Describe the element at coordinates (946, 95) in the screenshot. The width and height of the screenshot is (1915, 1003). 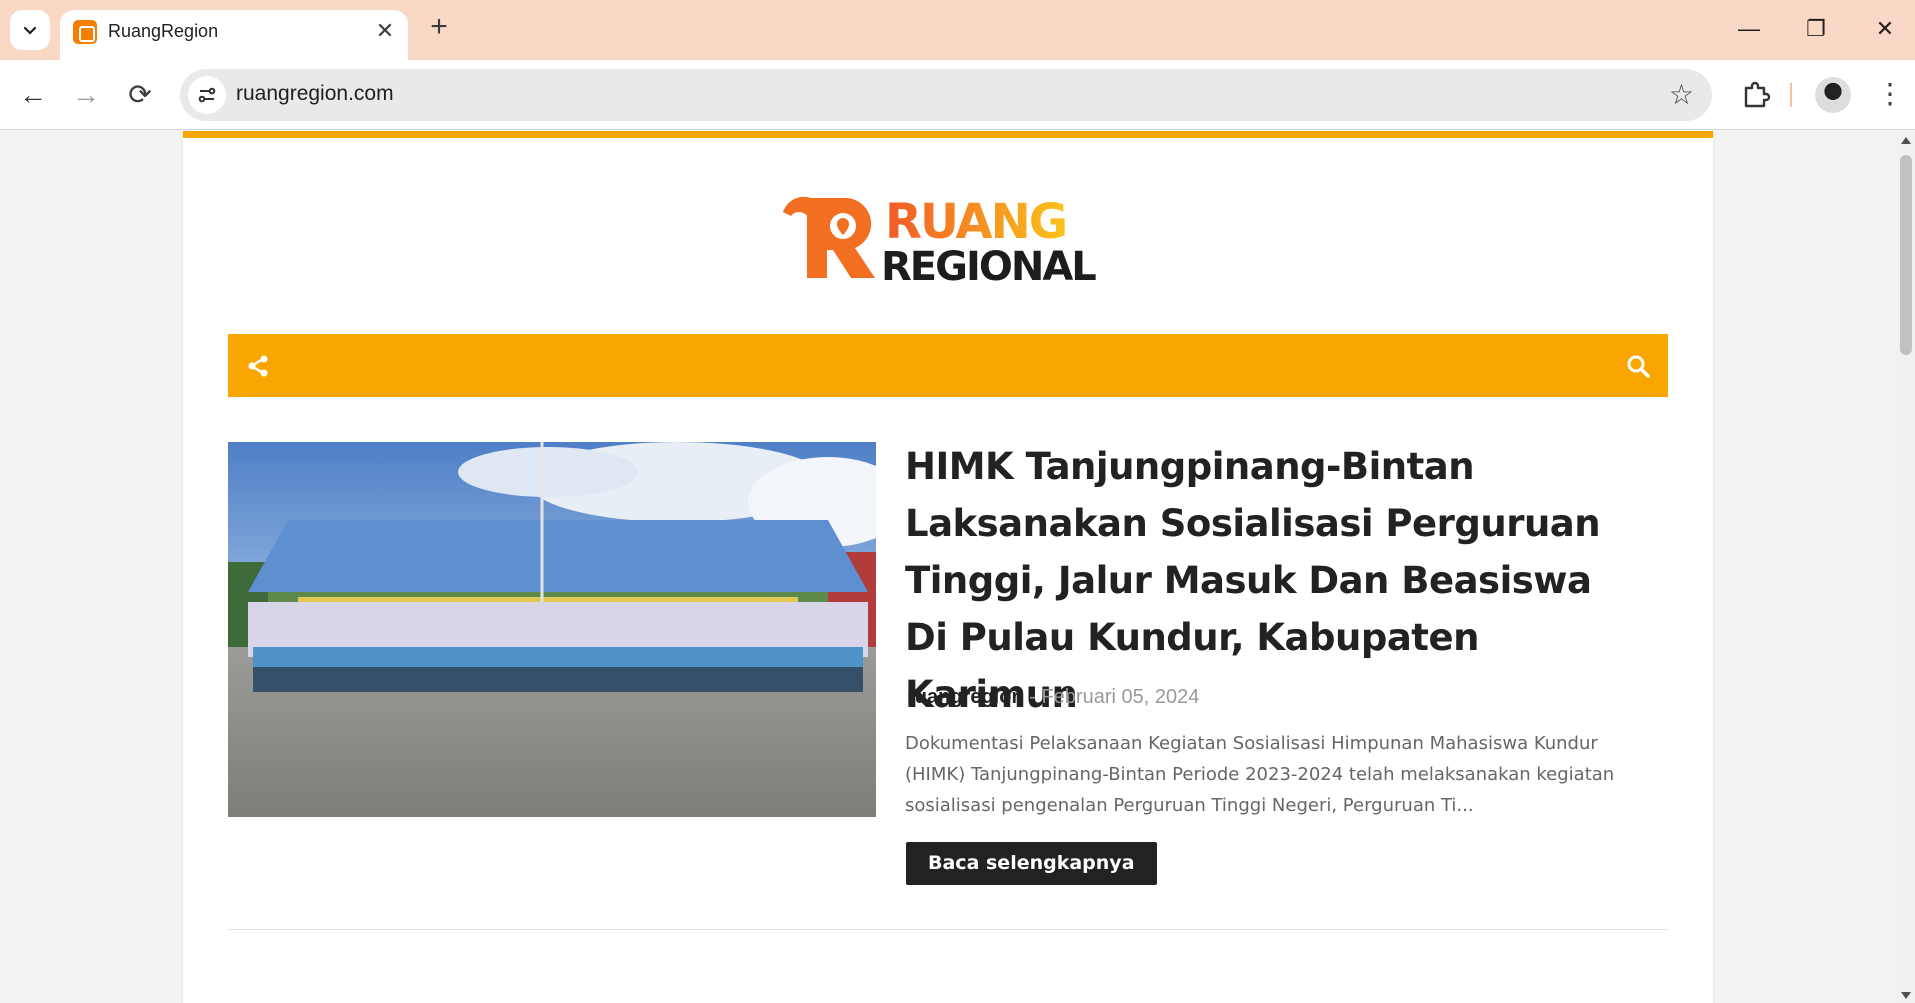
I see `address-bar: ruangregion.com ☆` at that location.